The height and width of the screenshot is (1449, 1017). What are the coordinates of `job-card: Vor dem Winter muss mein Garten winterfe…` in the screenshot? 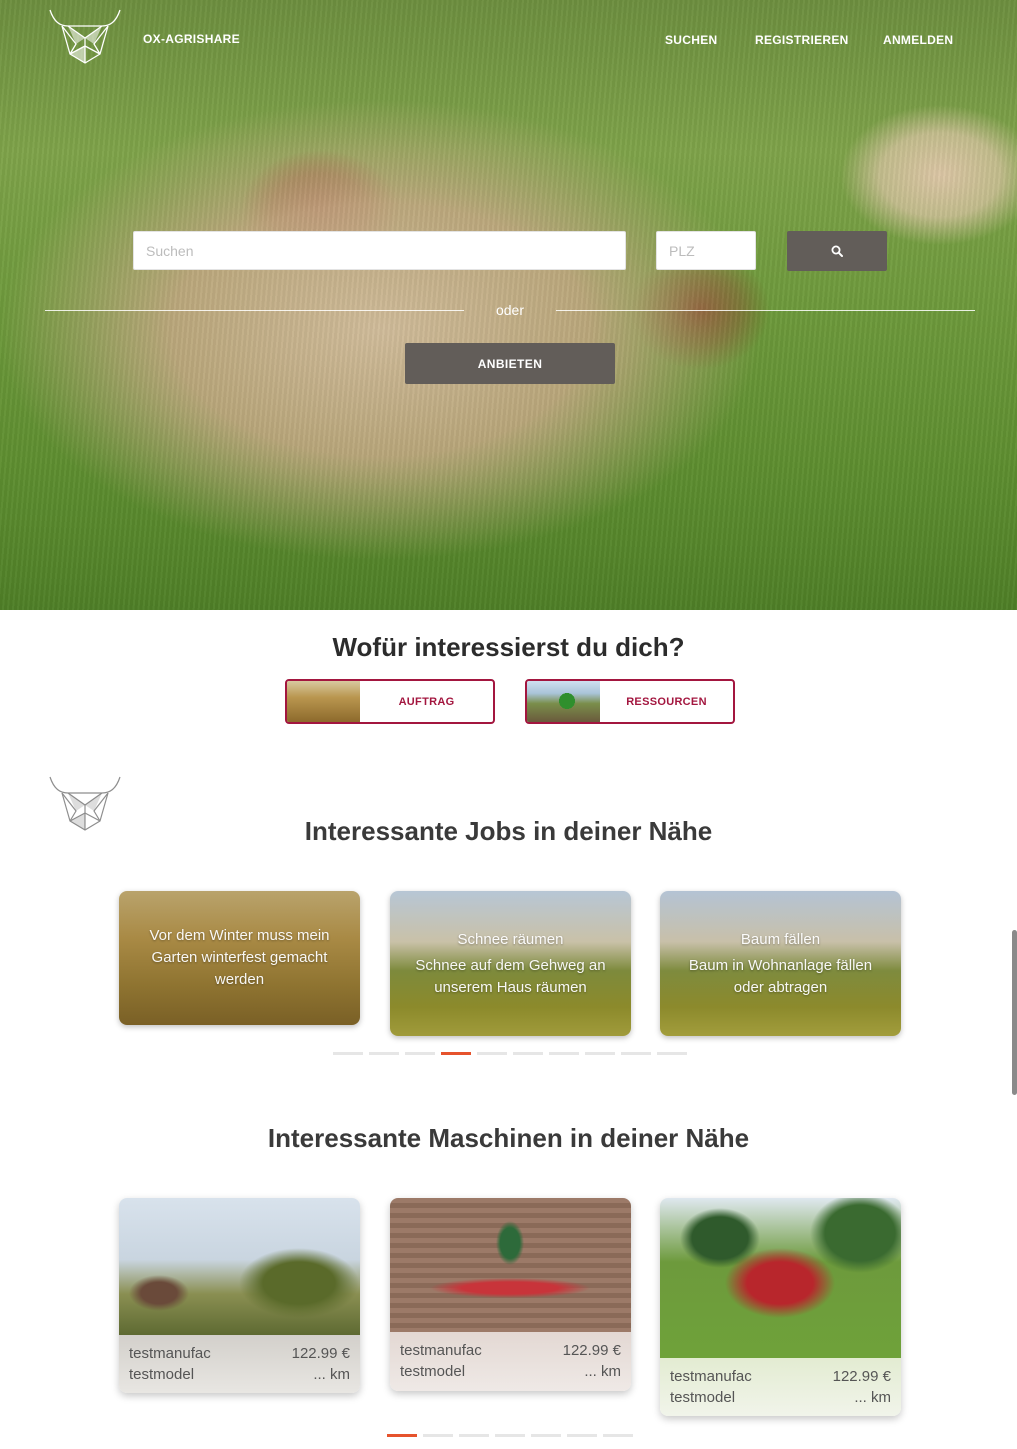 It's located at (239, 958).